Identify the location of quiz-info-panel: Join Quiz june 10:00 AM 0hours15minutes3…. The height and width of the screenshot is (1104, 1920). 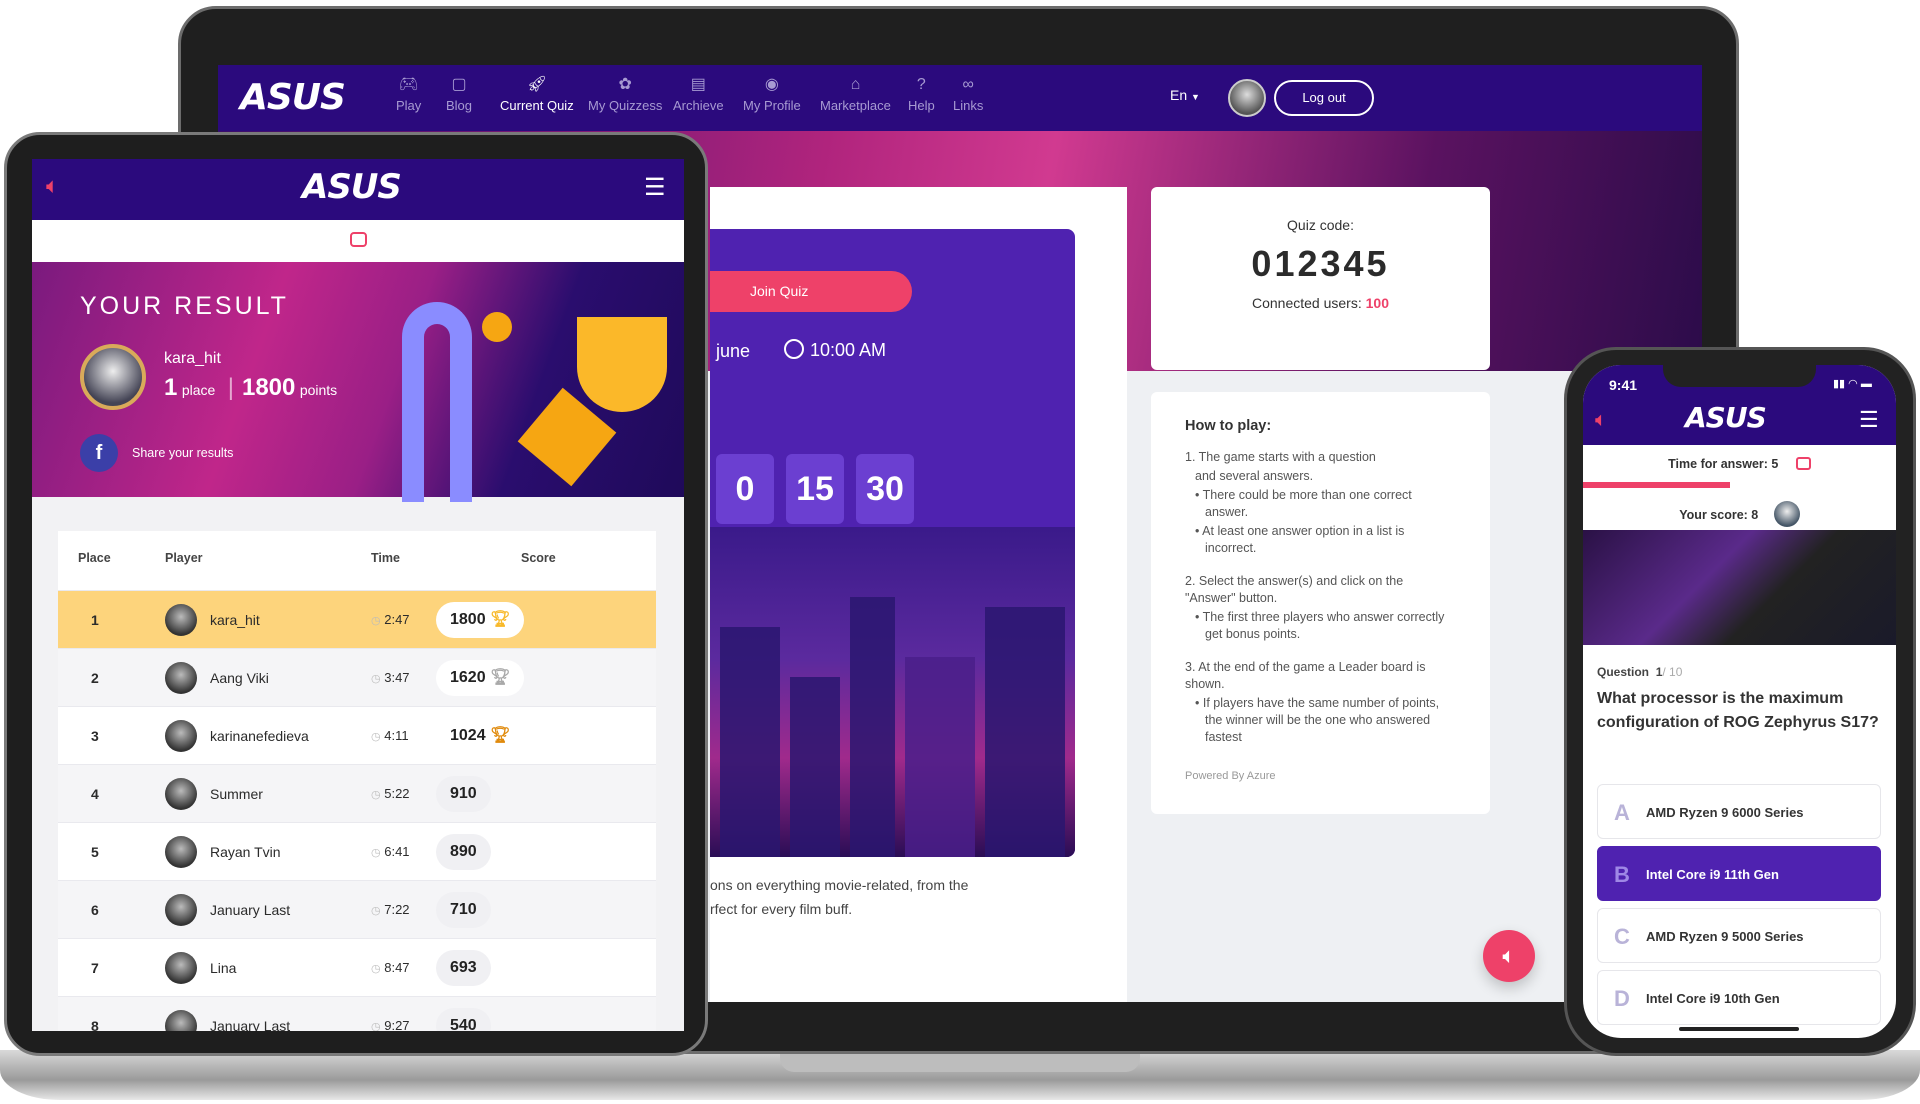
(892, 543).